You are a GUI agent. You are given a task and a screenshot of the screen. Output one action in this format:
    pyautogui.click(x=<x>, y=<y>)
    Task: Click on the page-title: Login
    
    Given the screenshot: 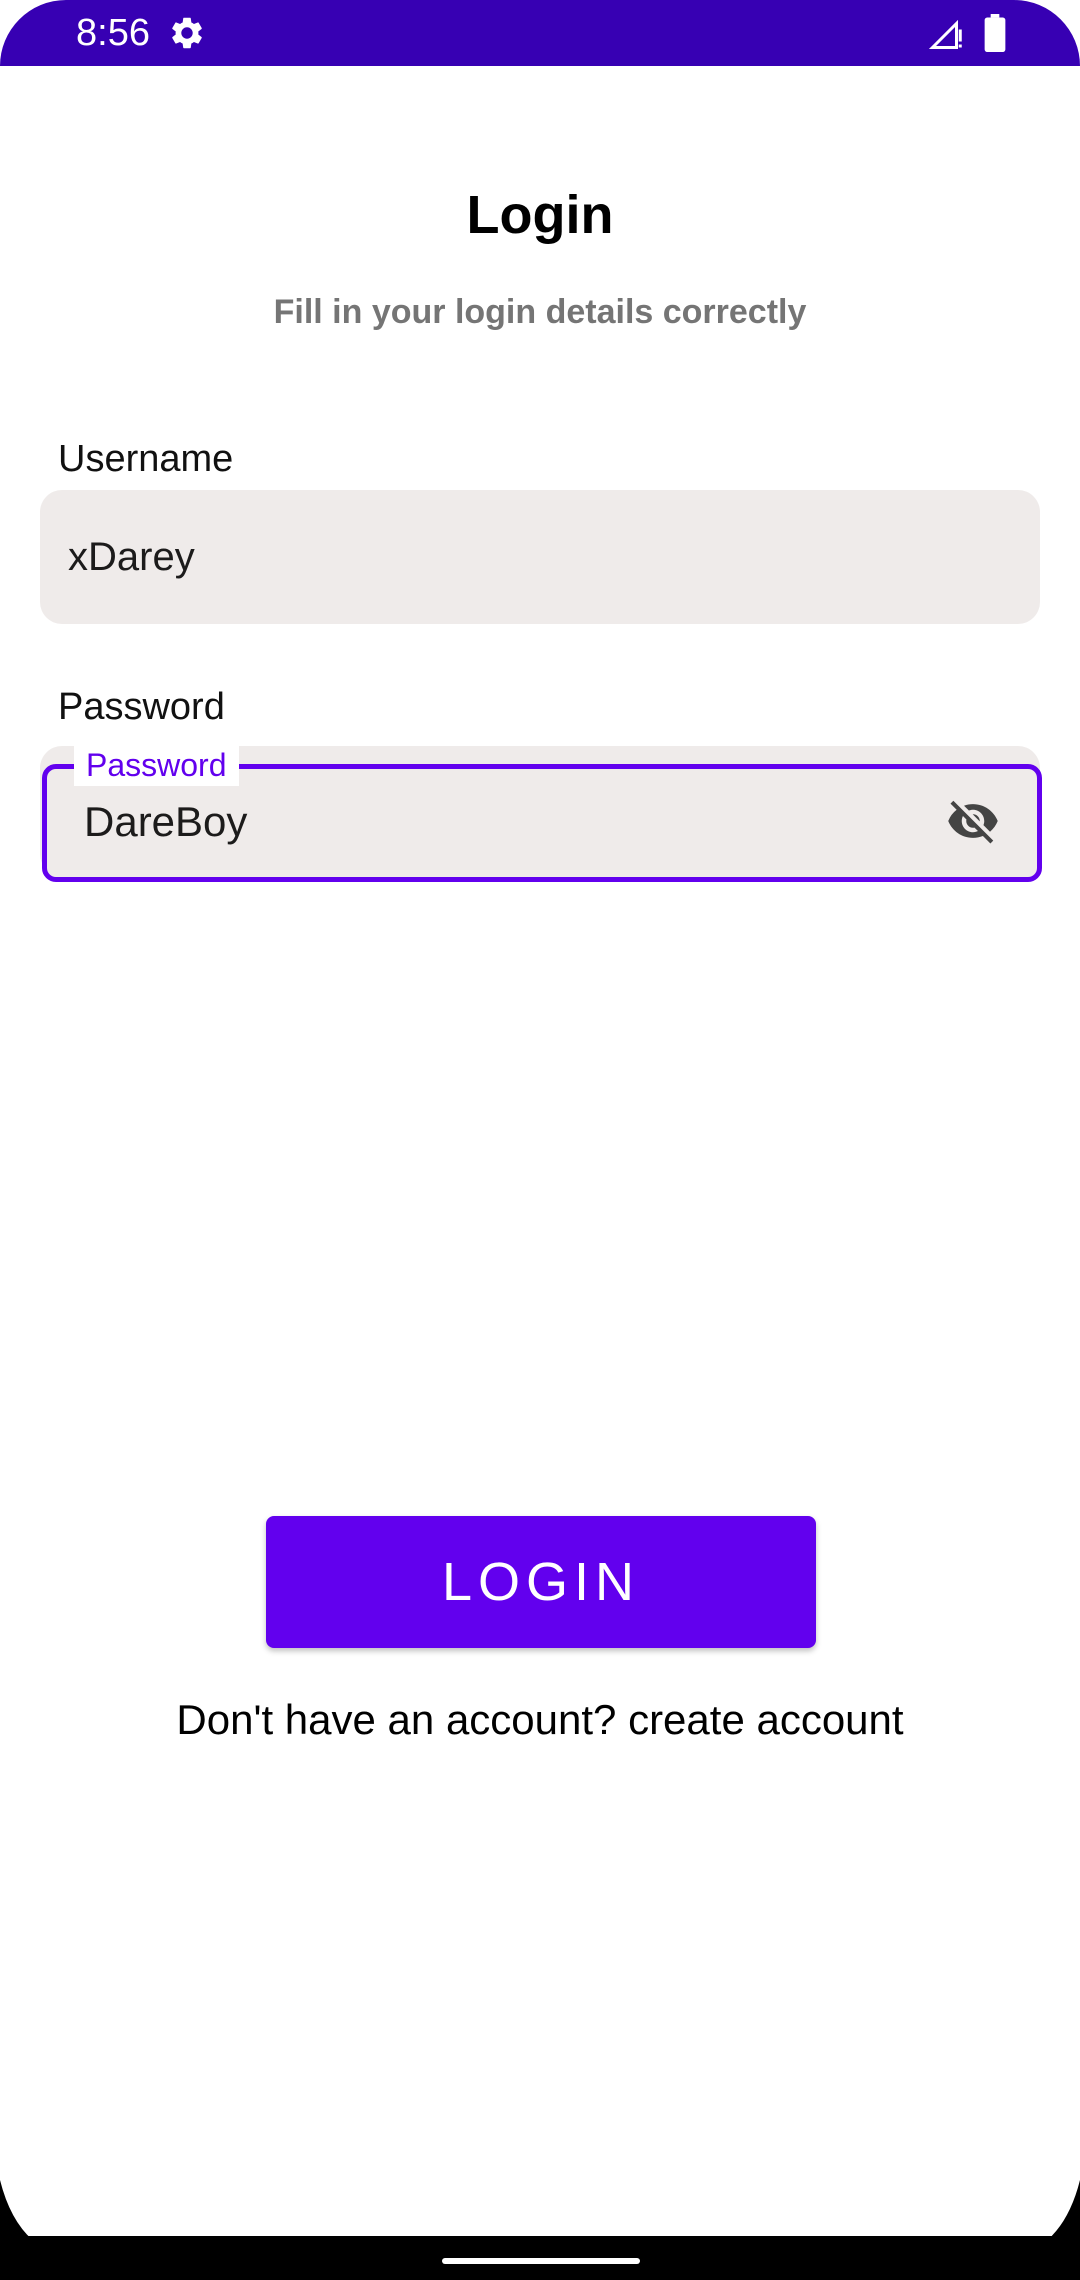 What is the action you would take?
    pyautogui.click(x=540, y=215)
    